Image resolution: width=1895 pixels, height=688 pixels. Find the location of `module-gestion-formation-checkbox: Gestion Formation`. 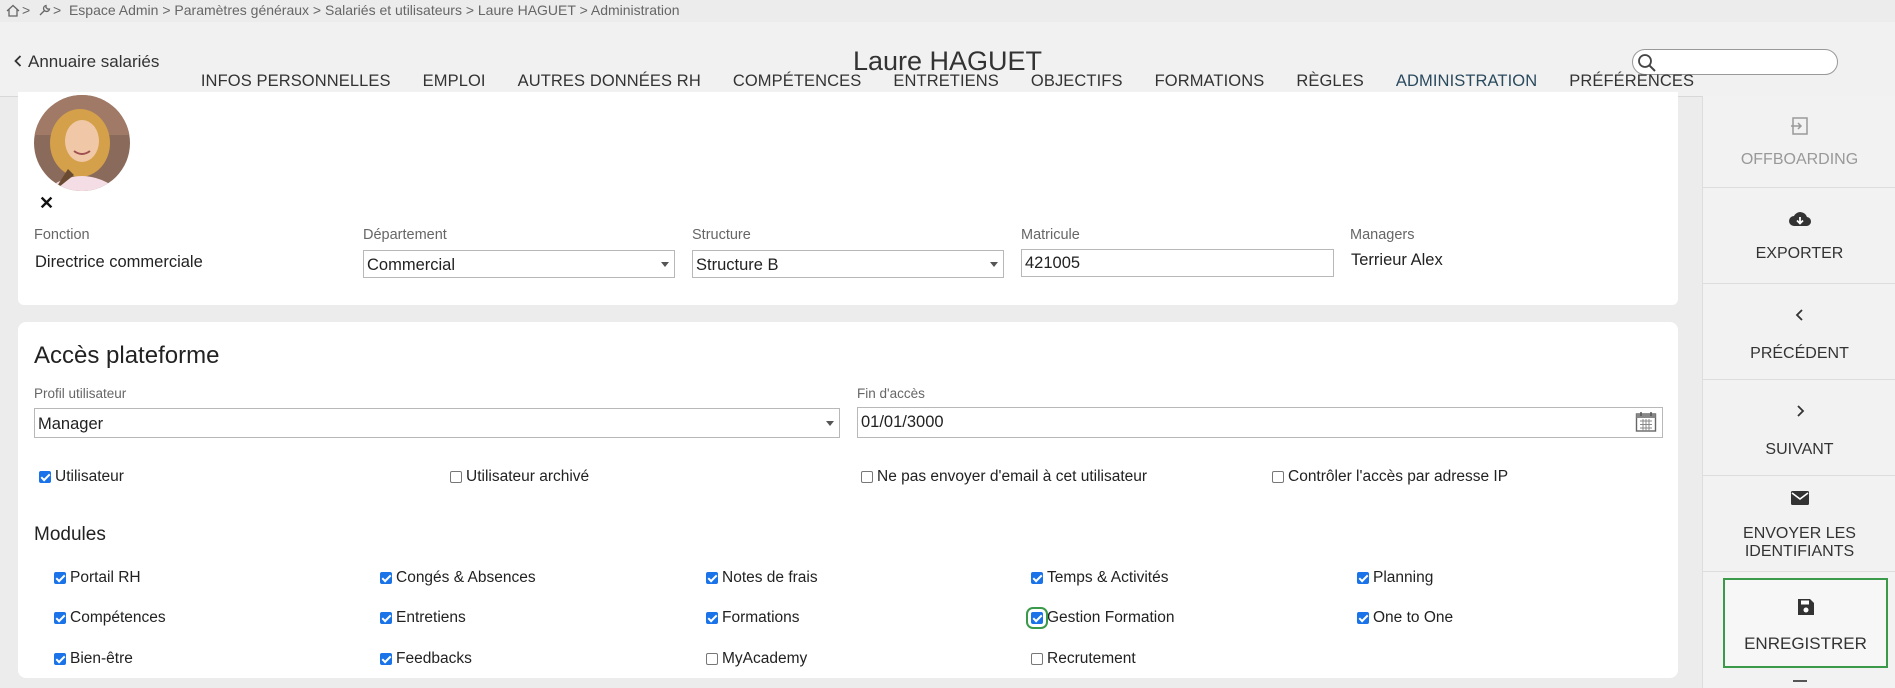

module-gestion-formation-checkbox: Gestion Formation is located at coordinates (1100, 618).